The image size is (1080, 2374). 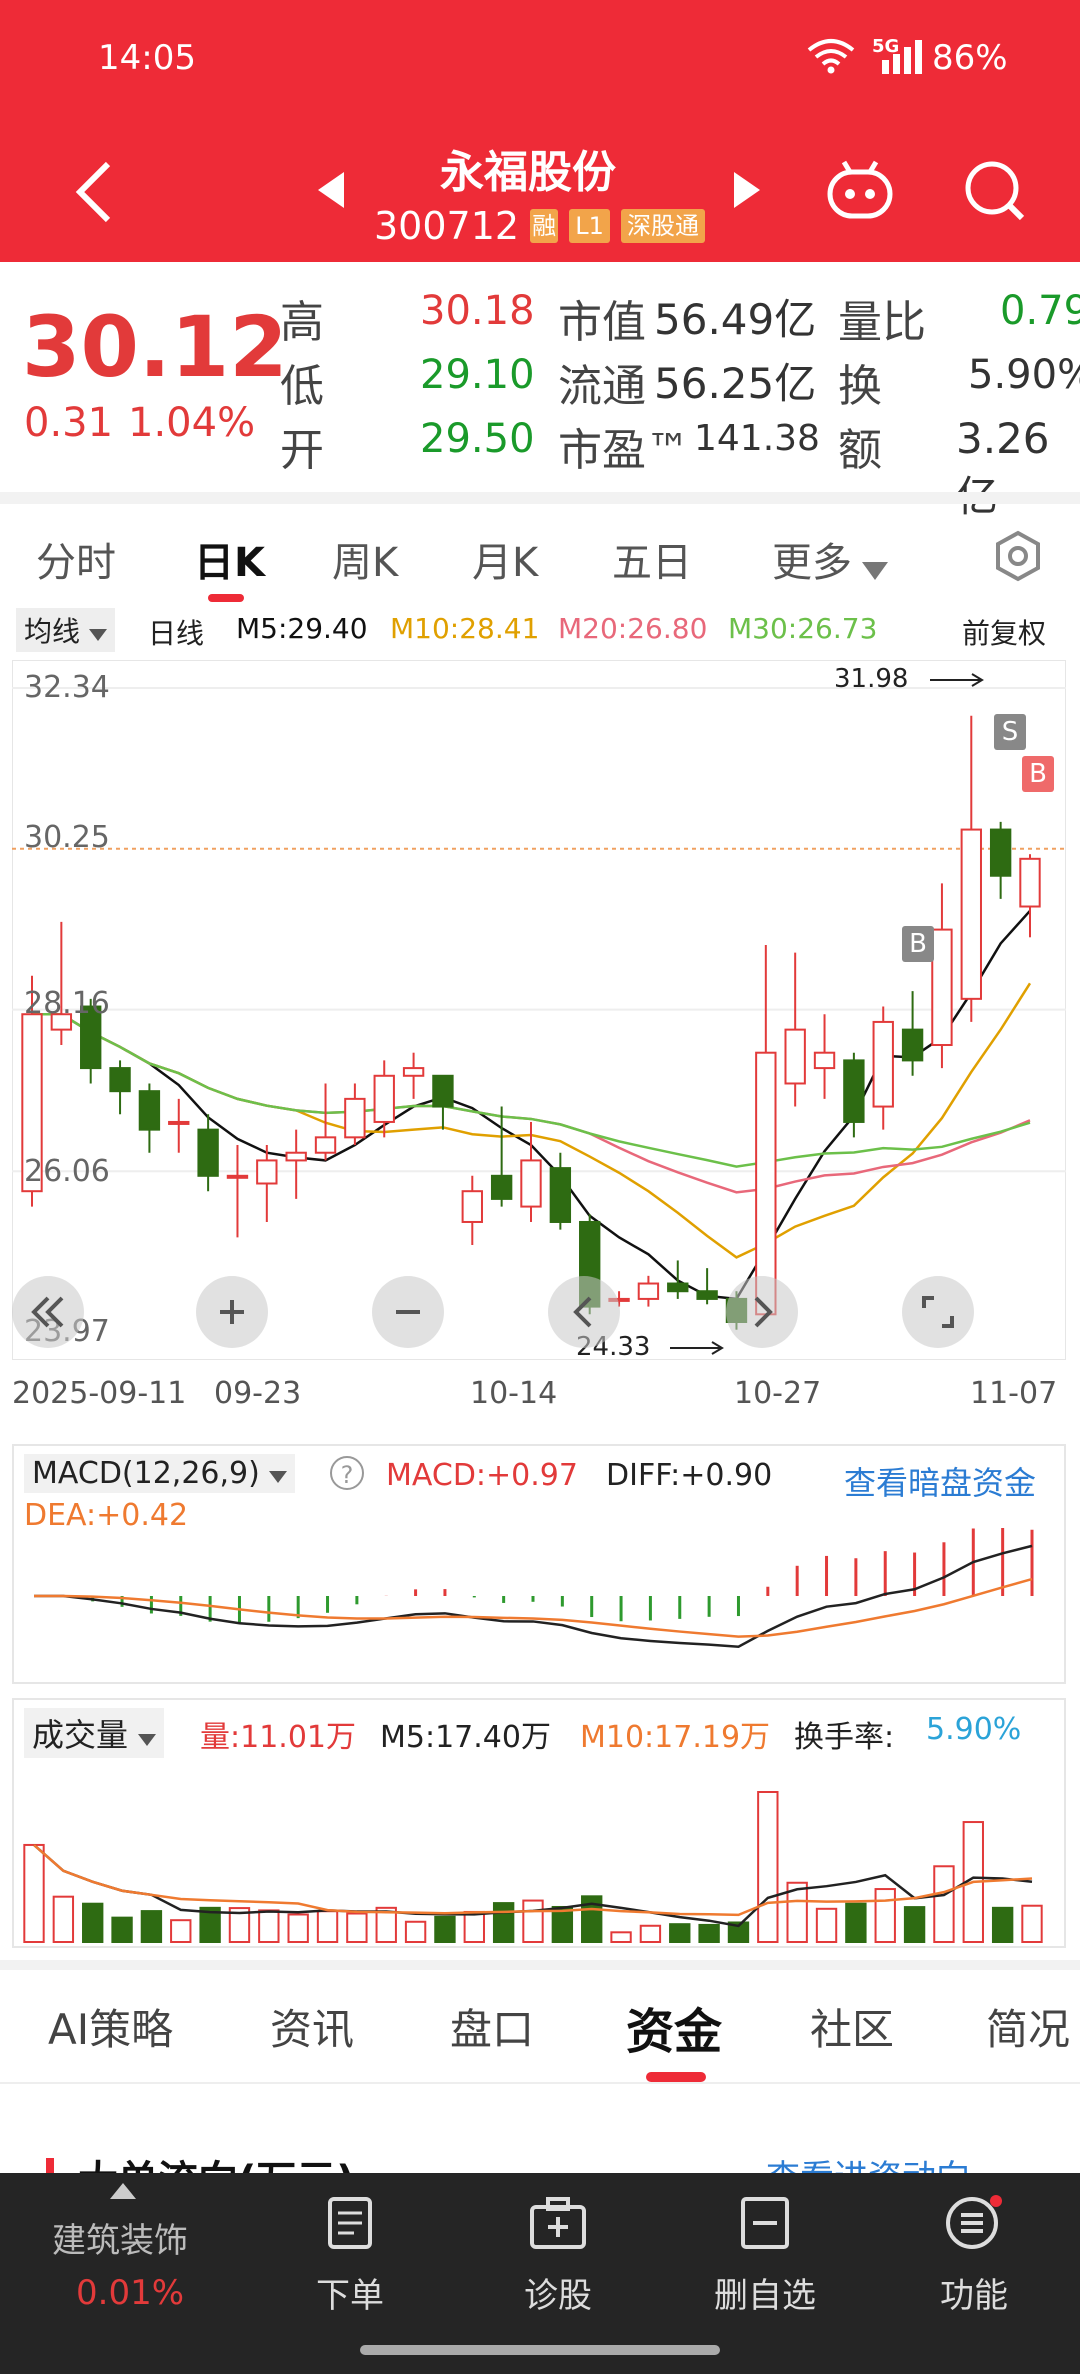 I want to click on next-stock-icon, so click(x=746, y=192).